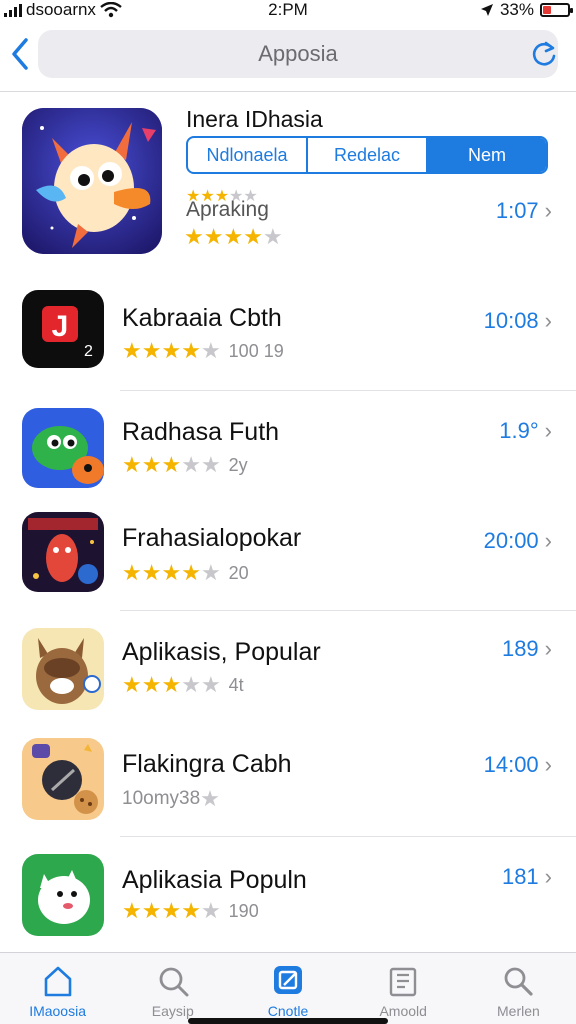  What do you see at coordinates (520, 876) in the screenshot?
I see `price-label: 181` at bounding box center [520, 876].